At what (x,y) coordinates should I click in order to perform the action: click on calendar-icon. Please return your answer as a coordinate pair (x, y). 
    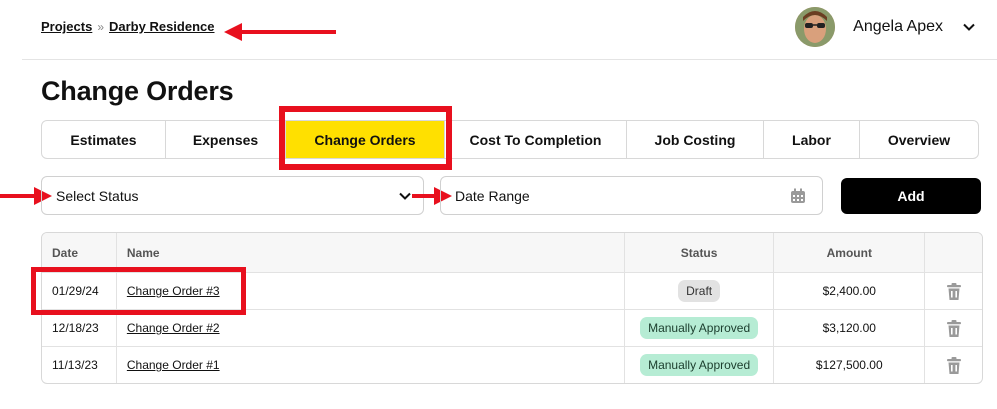
    Looking at the image, I should click on (798, 196).